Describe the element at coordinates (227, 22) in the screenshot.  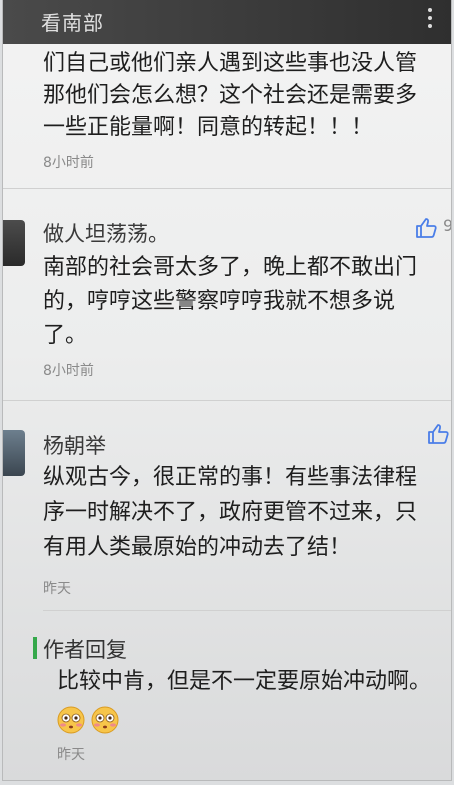
I see `top-bar: 看南部` at that location.